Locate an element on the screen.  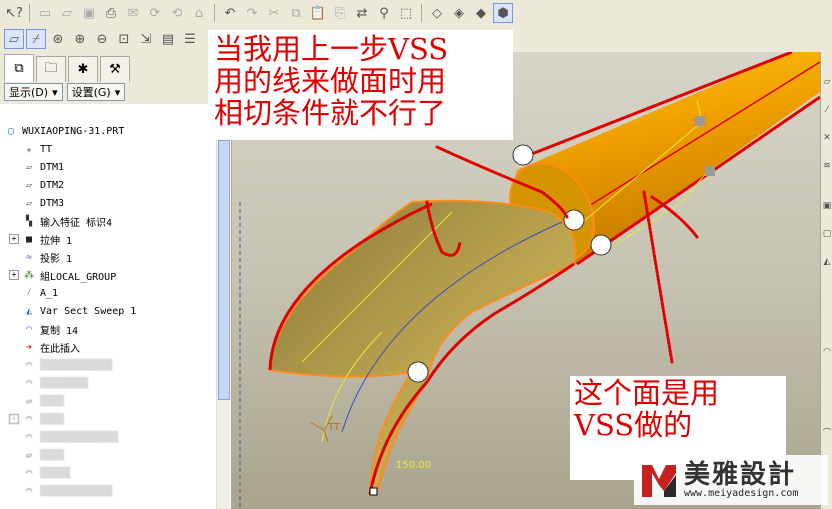
datum-axes-toggle-icon: ⌿ is located at coordinates (36, 39).